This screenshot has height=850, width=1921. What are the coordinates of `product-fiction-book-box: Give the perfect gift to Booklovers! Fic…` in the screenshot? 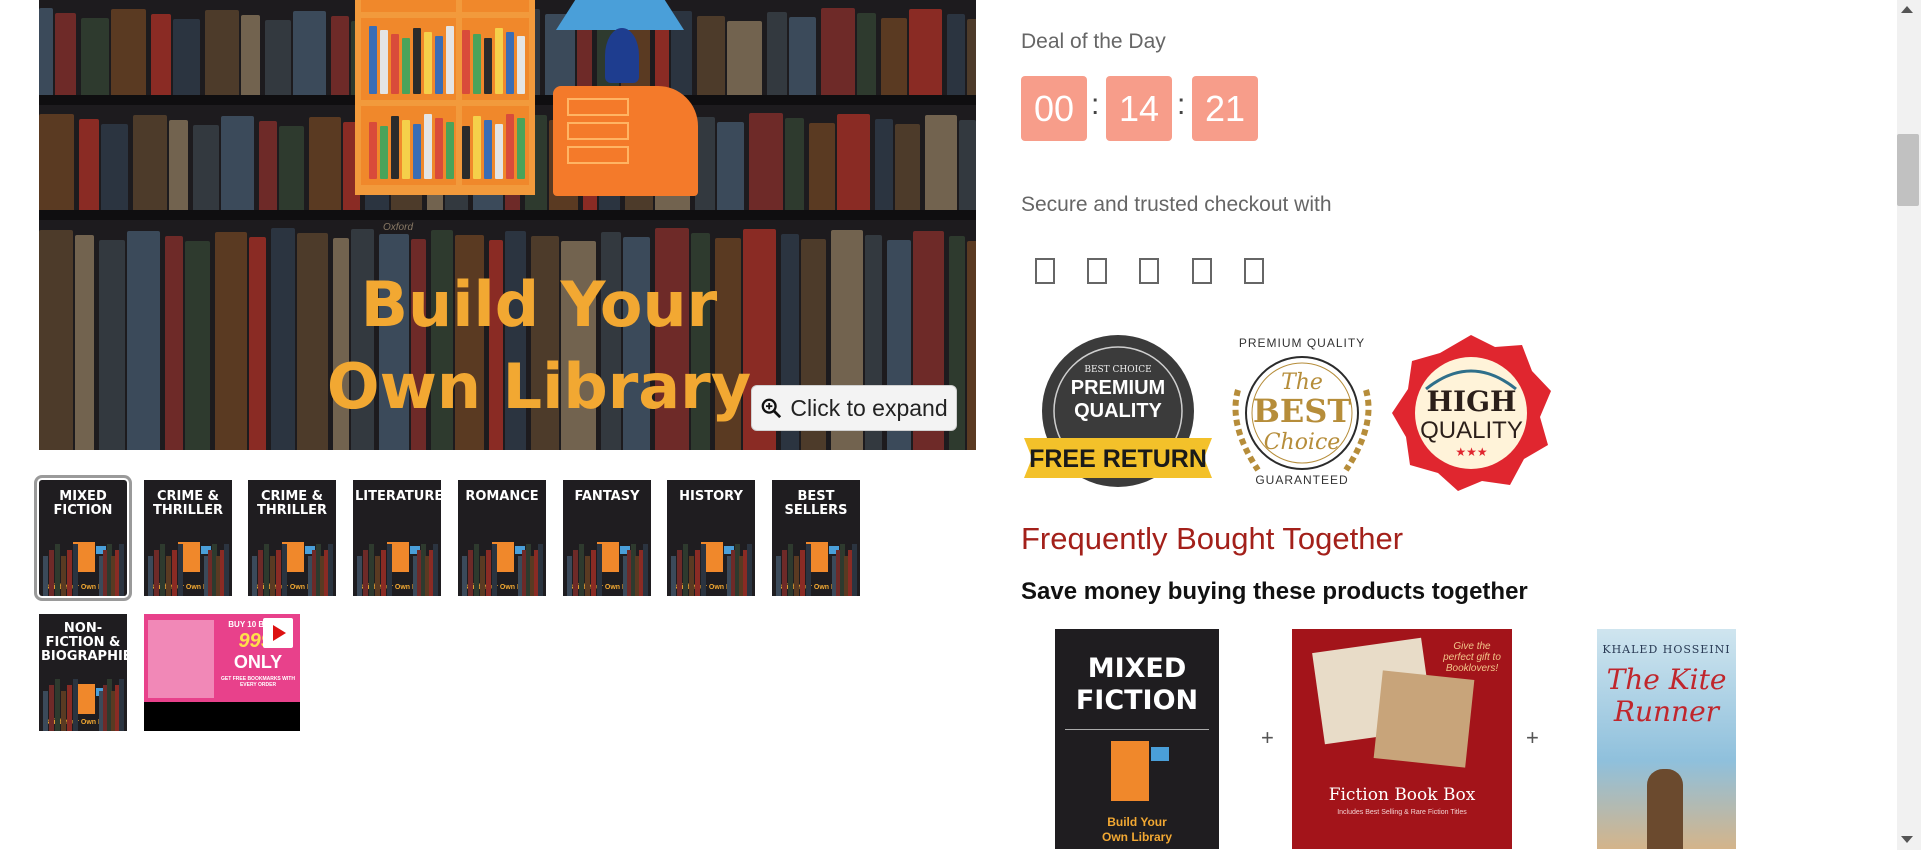 It's located at (1402, 739).